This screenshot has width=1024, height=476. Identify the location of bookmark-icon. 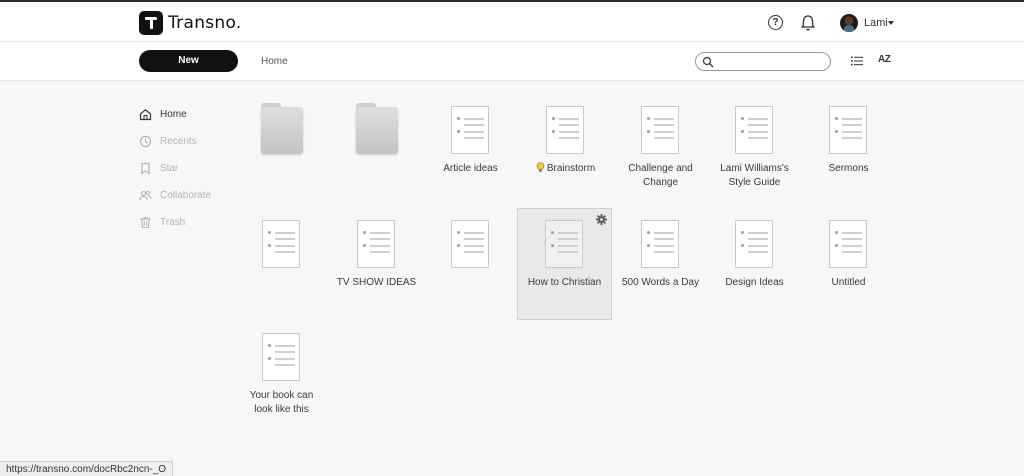
(145, 168).